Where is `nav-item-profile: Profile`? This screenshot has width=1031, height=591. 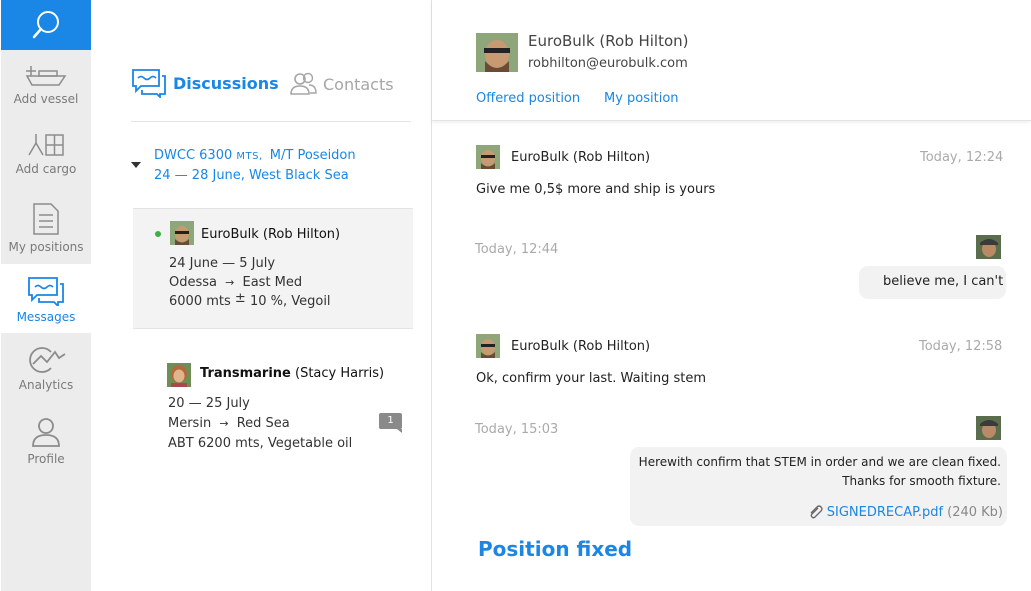 nav-item-profile: Profile is located at coordinates (46, 438).